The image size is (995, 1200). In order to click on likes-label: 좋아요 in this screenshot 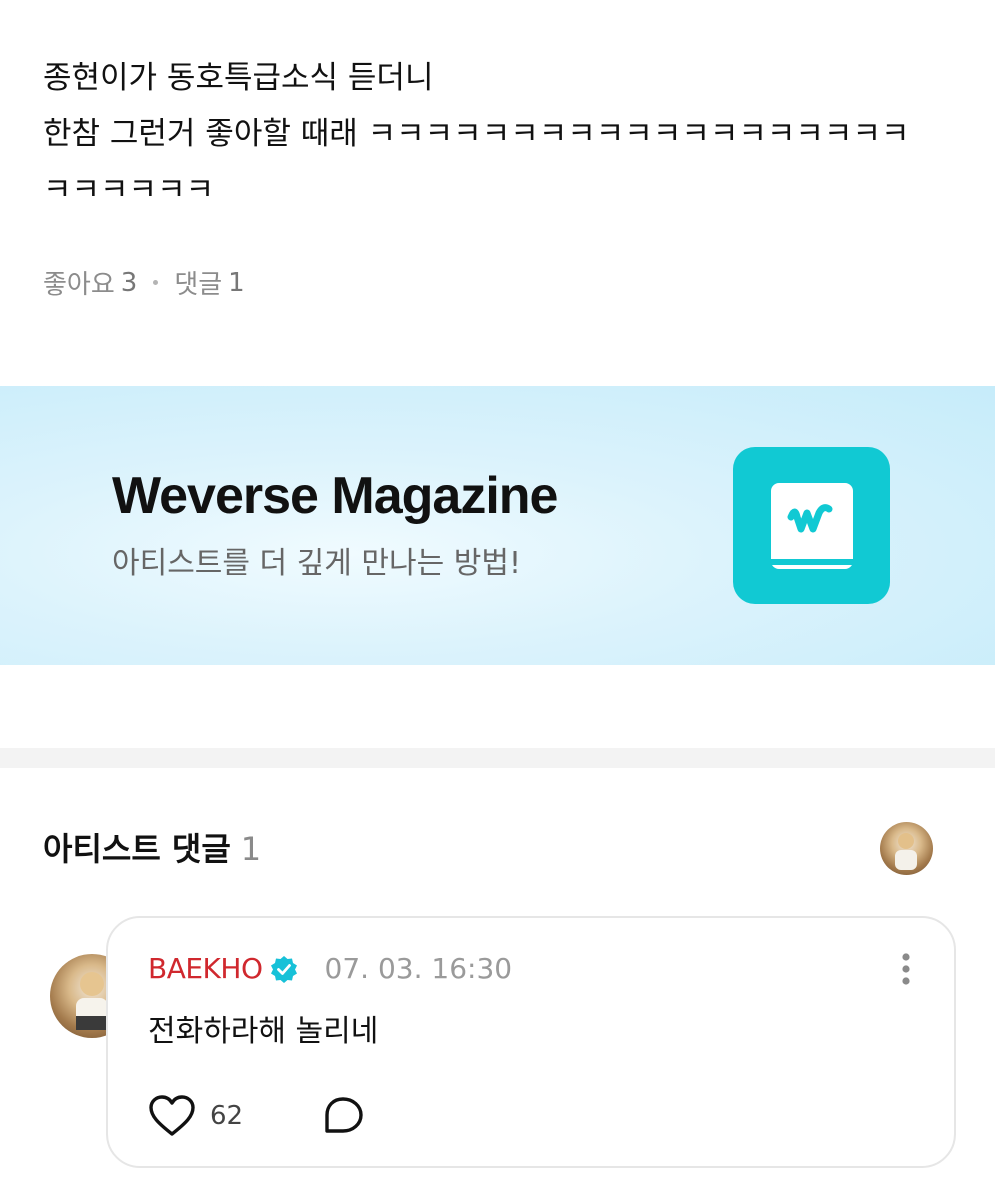, I will do `click(79, 282)`.